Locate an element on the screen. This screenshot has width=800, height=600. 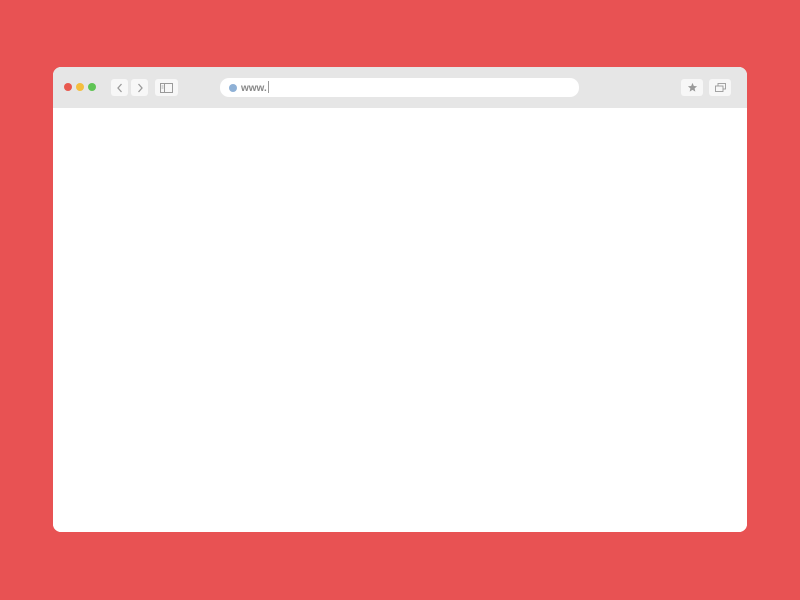
url-value: www. is located at coordinates (254, 88).